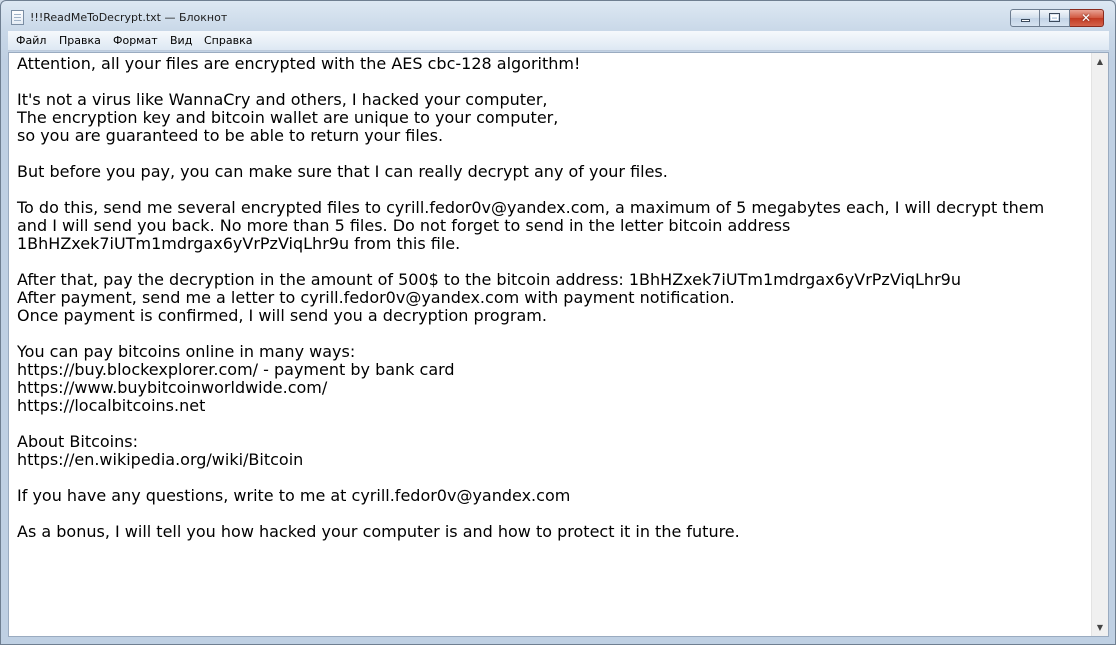 This screenshot has width=1116, height=645. Describe the element at coordinates (558, 16) in the screenshot. I see `title-bar: !!!ReadMeToDecrypt.txt — Блокнот ✕` at that location.